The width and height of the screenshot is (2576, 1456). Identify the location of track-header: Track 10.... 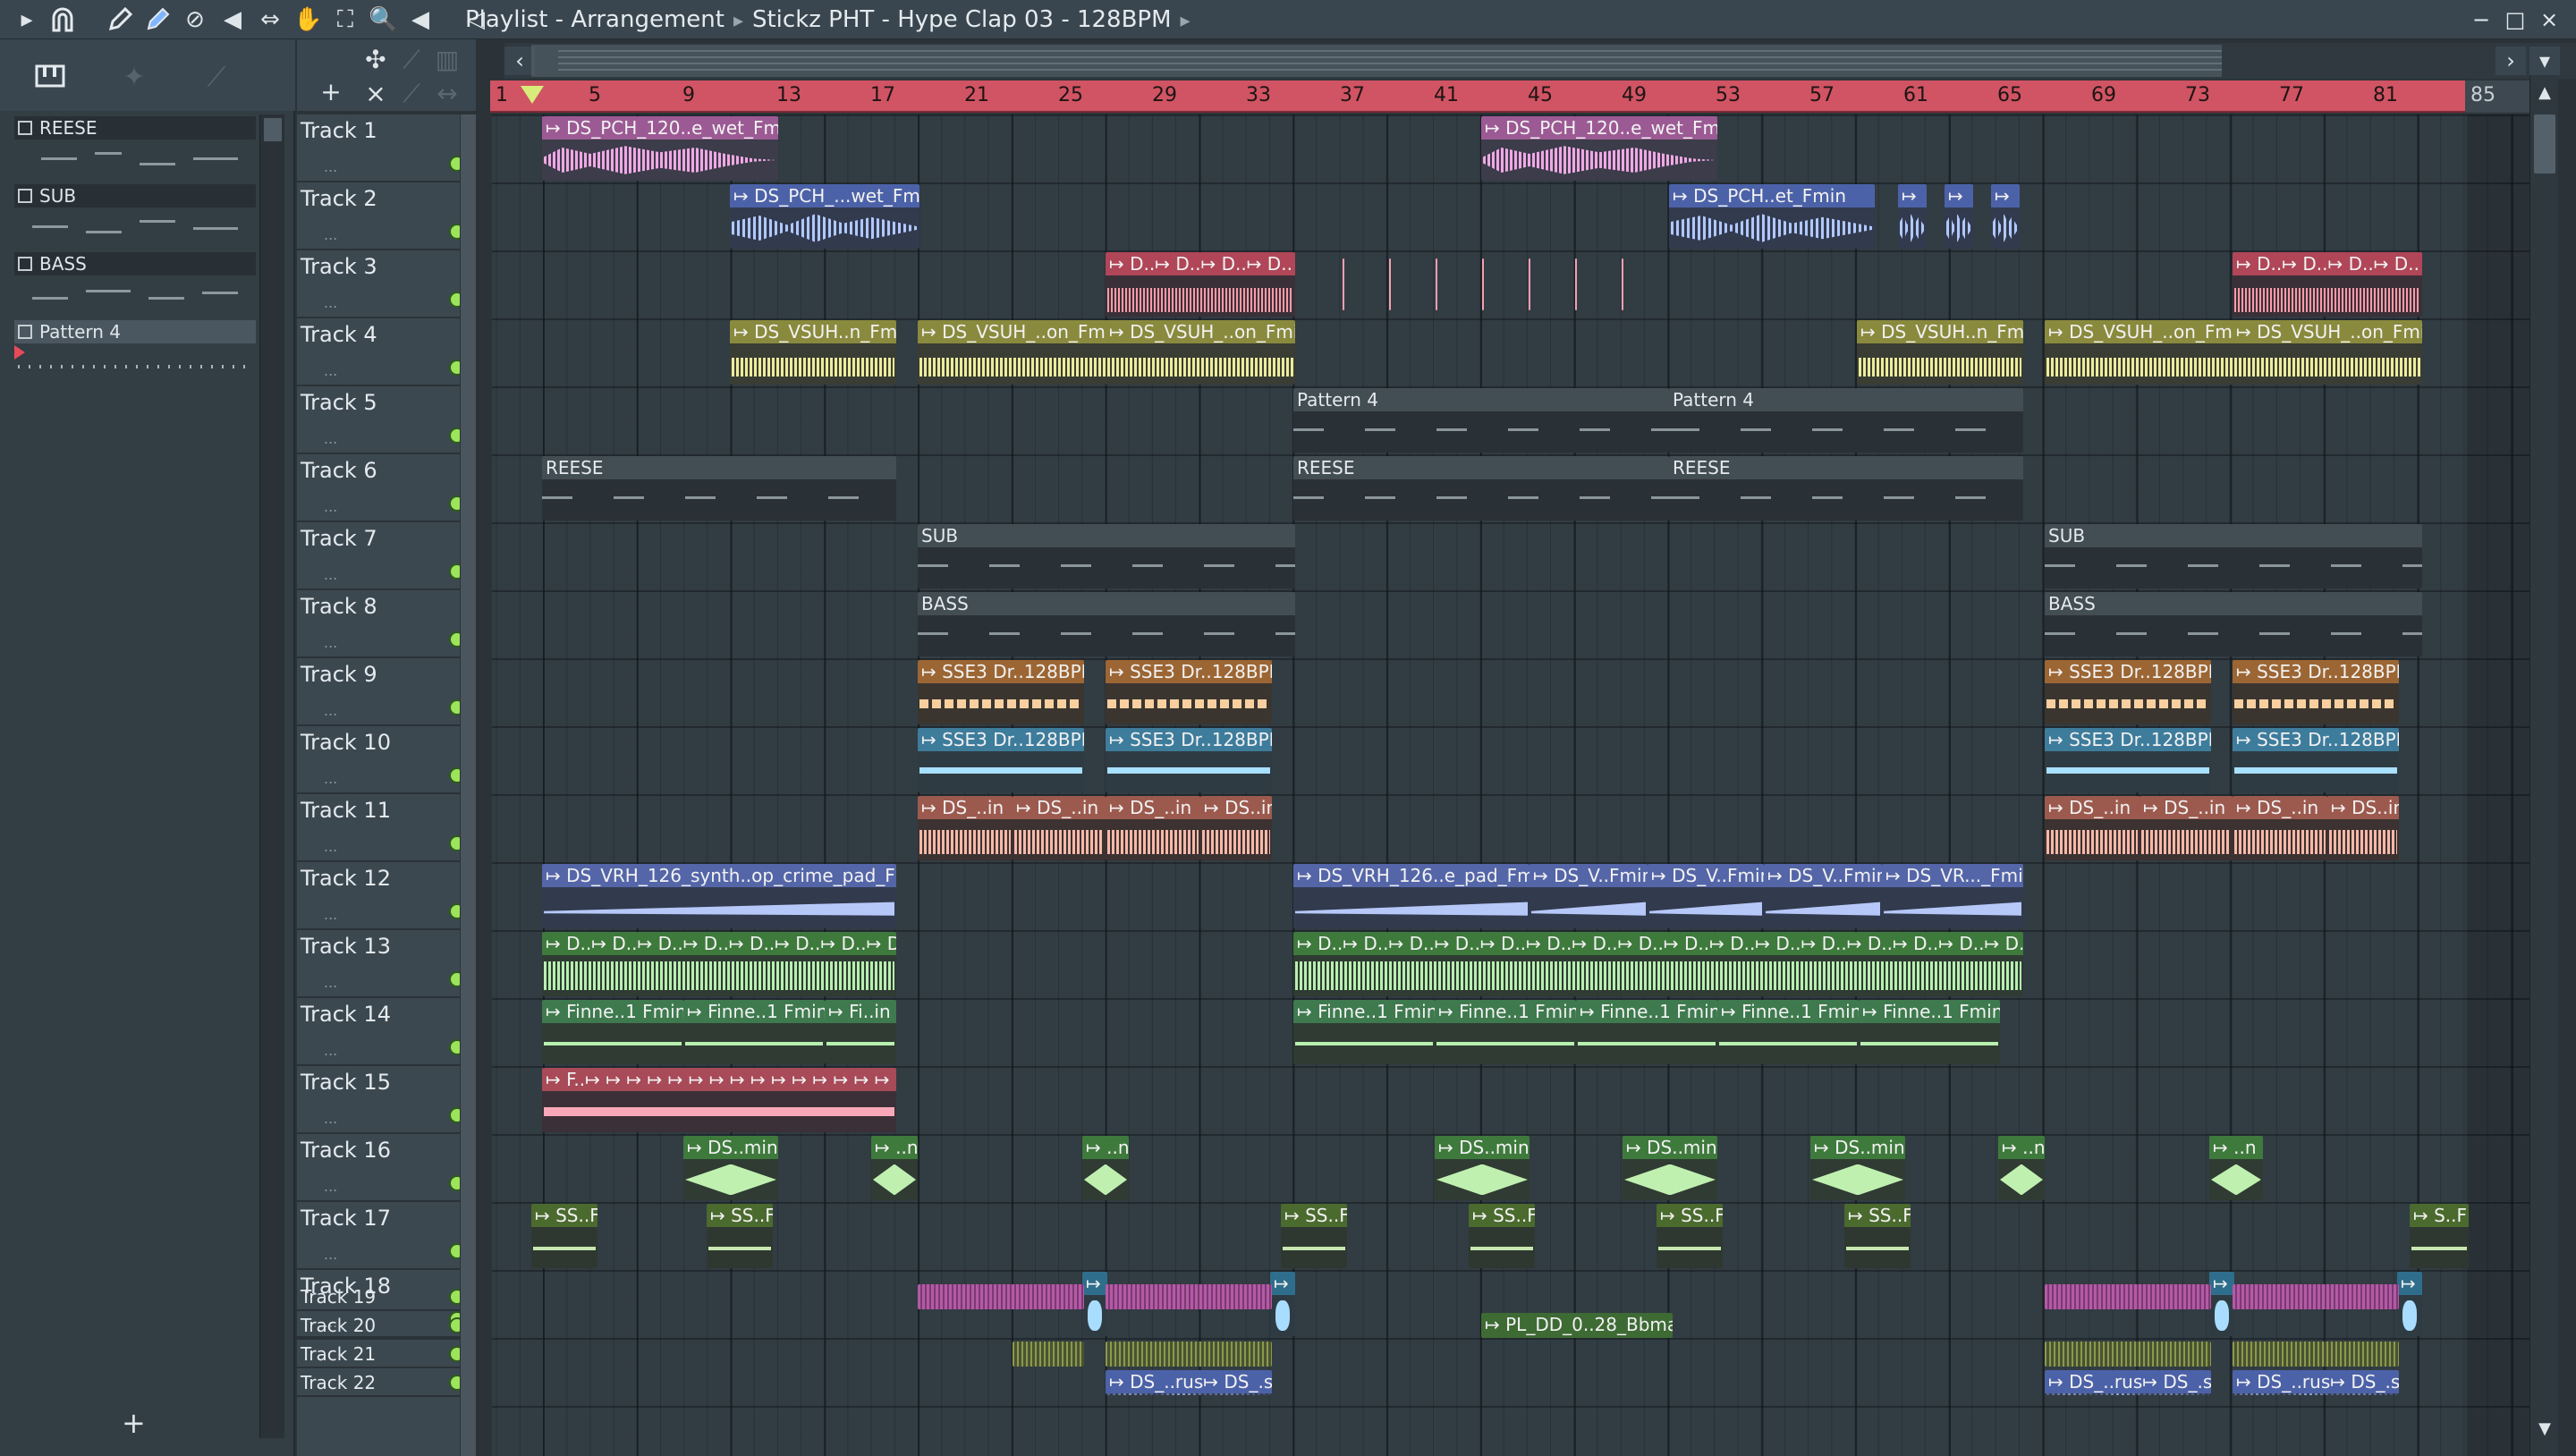
(386, 760).